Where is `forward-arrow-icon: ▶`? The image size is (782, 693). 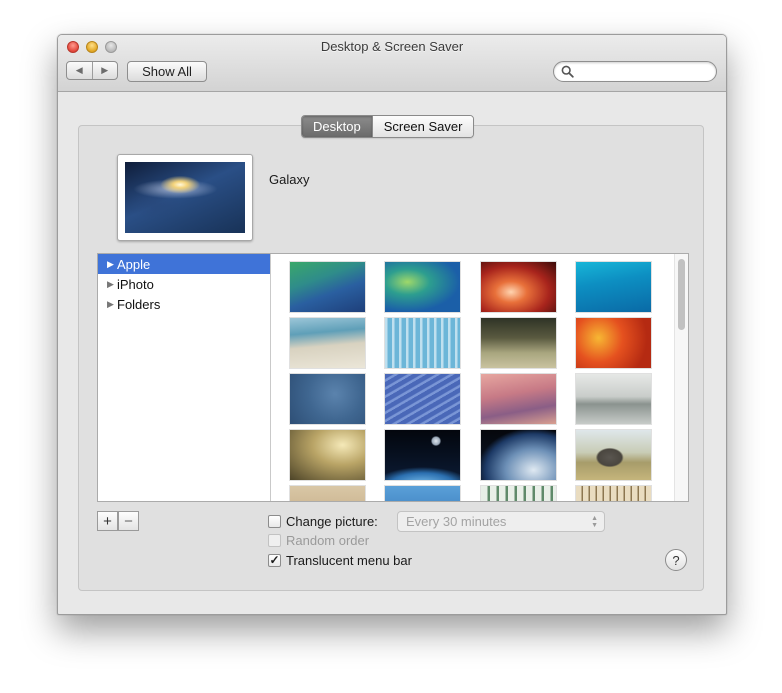 forward-arrow-icon: ▶ is located at coordinates (104, 70).